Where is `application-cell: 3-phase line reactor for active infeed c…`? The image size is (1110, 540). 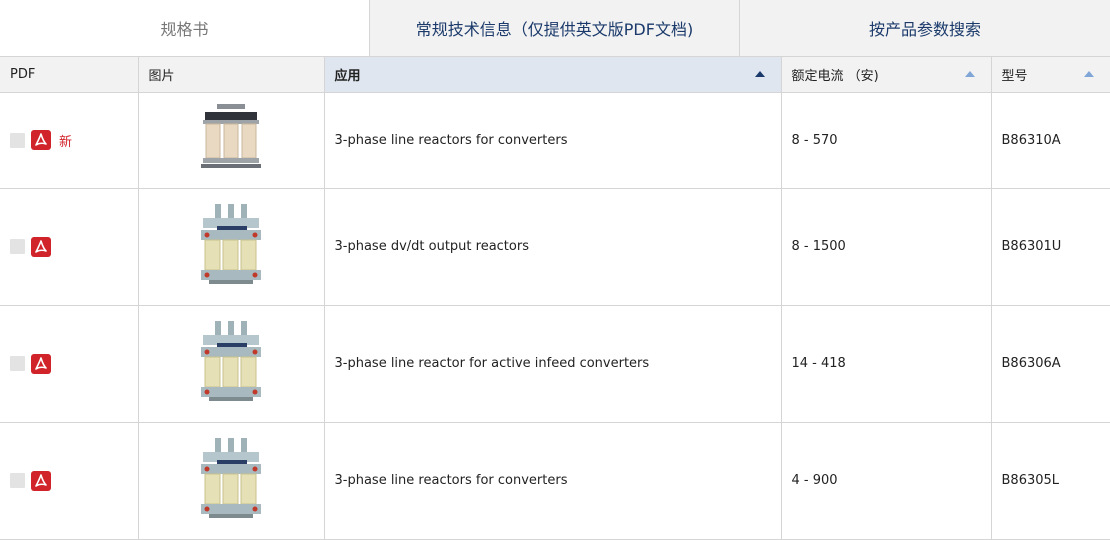 application-cell: 3-phase line reactor for active infeed c… is located at coordinates (553, 364).